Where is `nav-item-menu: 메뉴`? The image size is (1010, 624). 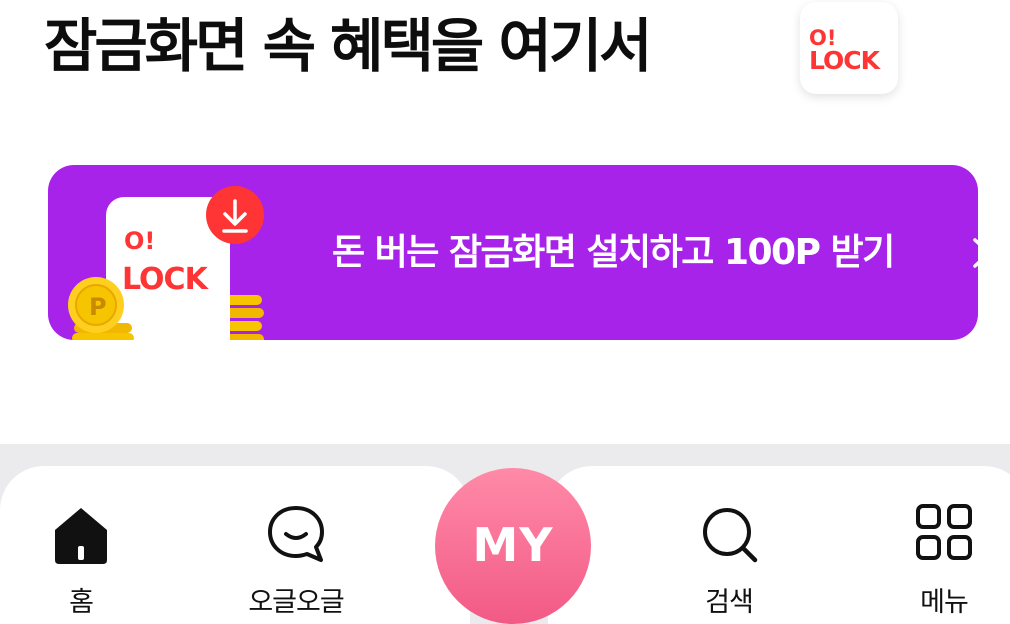 nav-item-menu: 메뉴 is located at coordinates (942, 560).